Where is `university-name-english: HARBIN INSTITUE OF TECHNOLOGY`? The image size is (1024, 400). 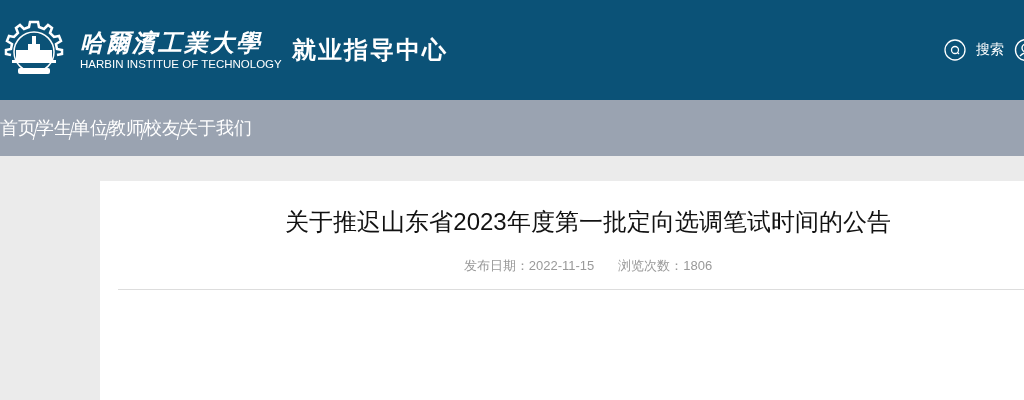
university-name-english: HARBIN INSTITUE OF TECHNOLOGY is located at coordinates (181, 64).